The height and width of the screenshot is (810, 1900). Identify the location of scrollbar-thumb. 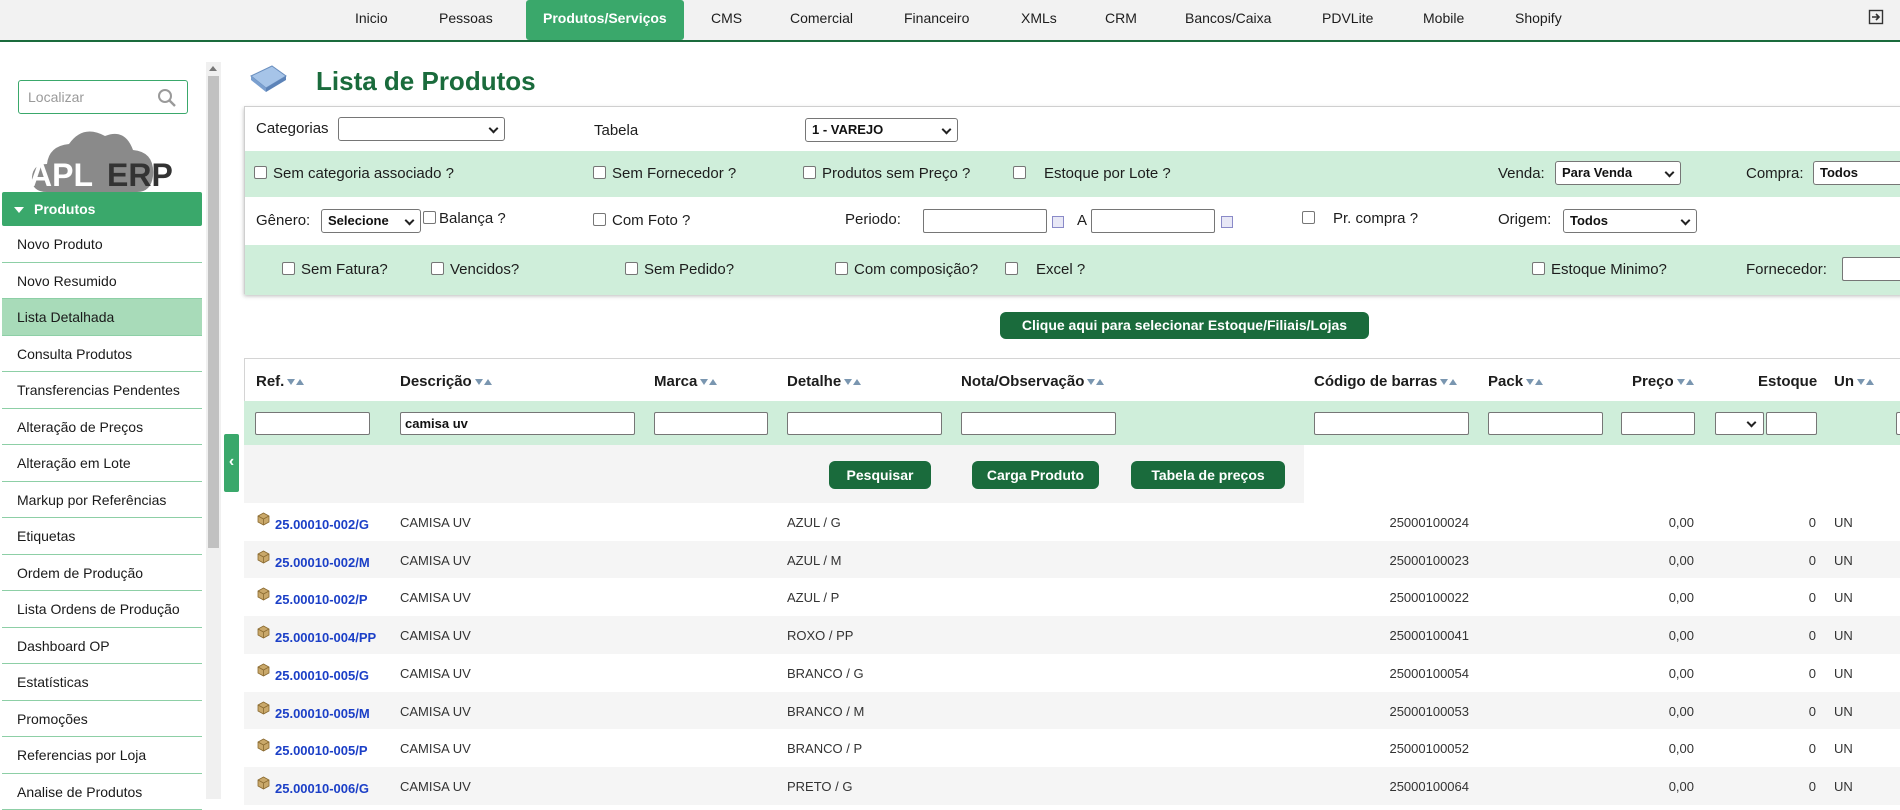
(213, 312).